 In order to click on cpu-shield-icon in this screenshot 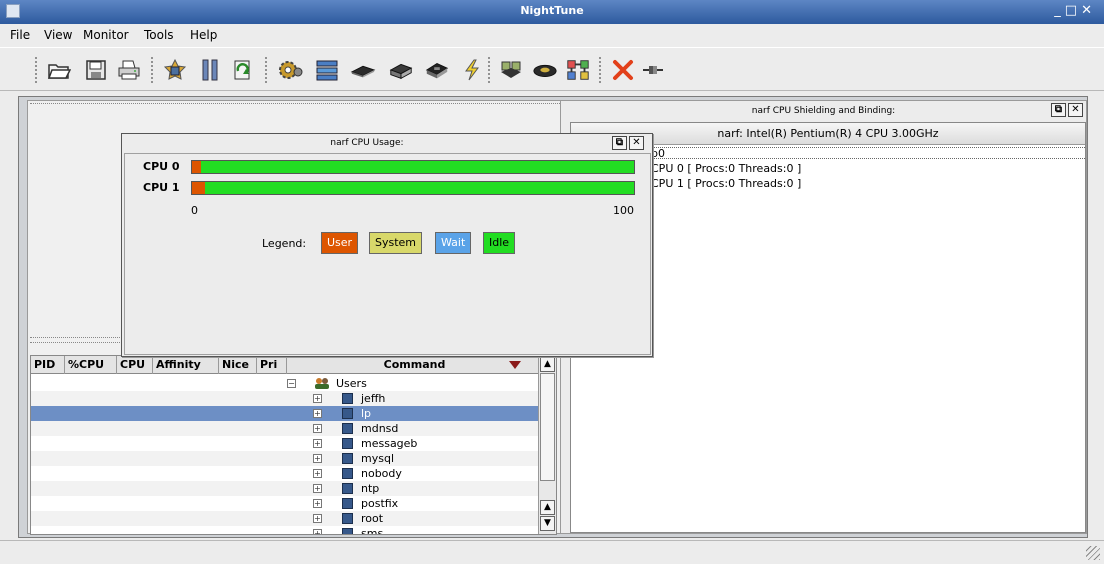, I will do `click(511, 70)`.